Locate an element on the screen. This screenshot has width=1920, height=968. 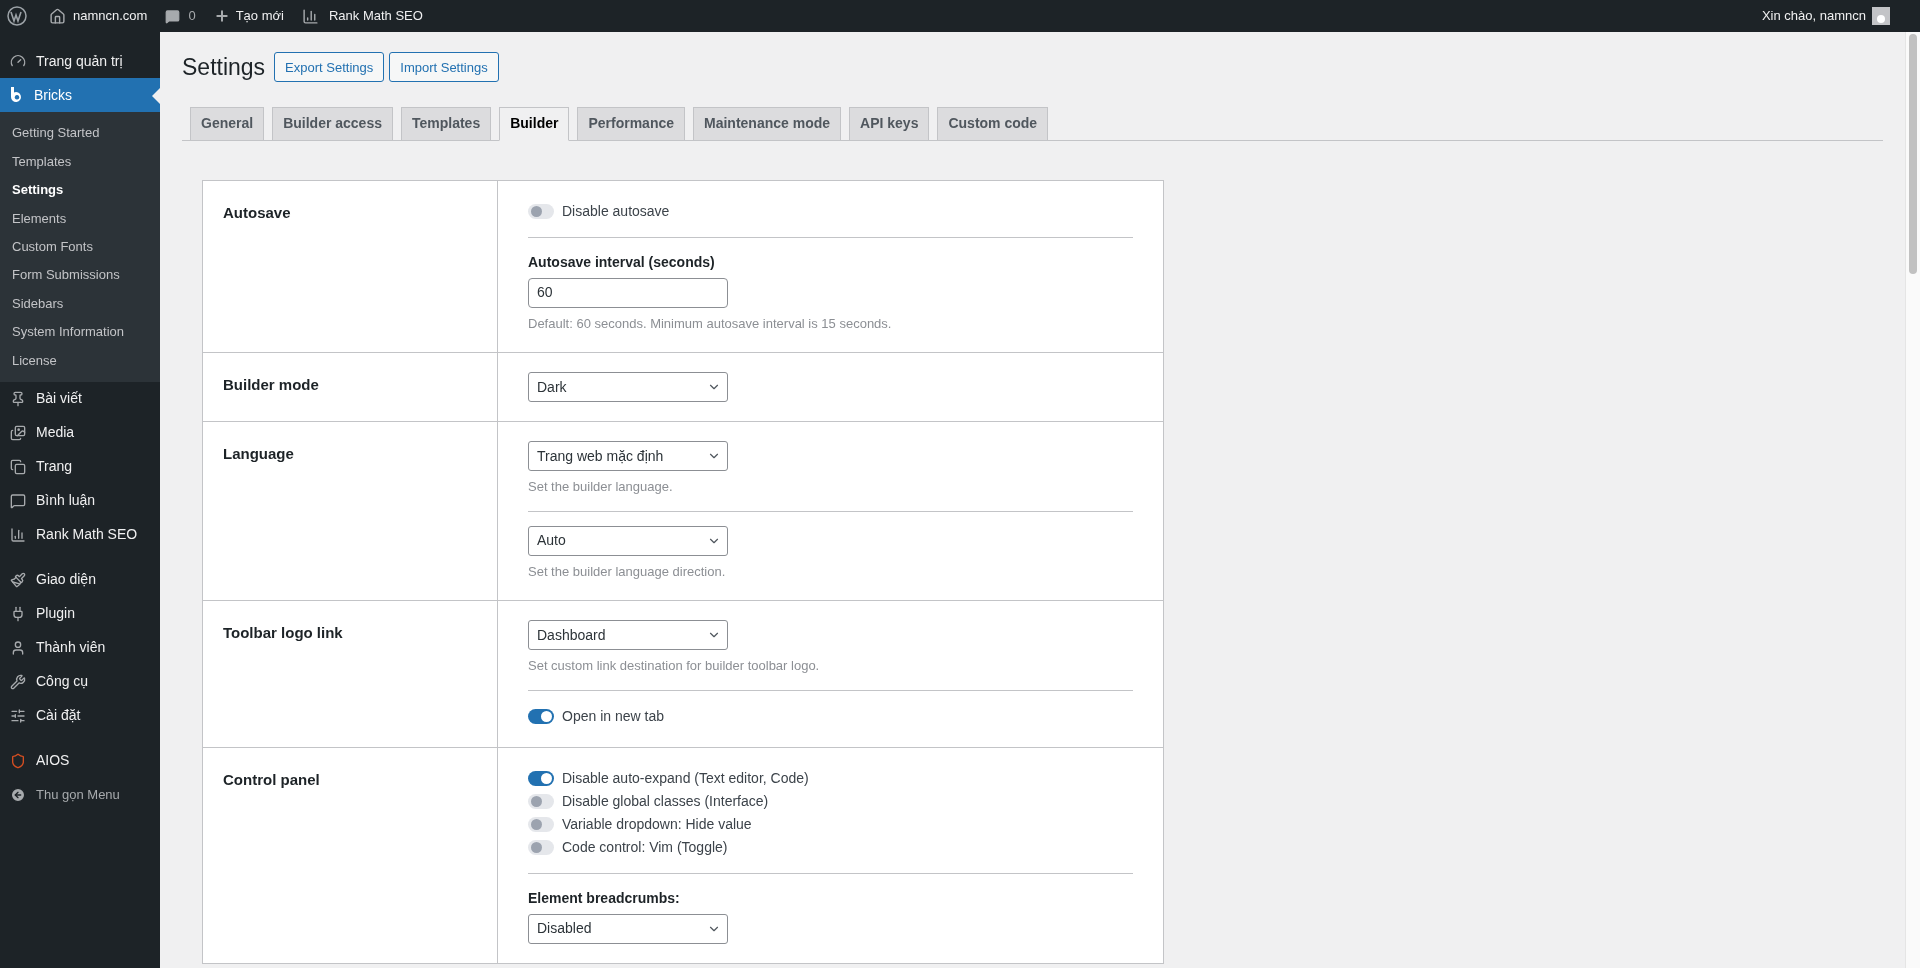
sidebar-item: Cài đặt is located at coordinates (80, 715).